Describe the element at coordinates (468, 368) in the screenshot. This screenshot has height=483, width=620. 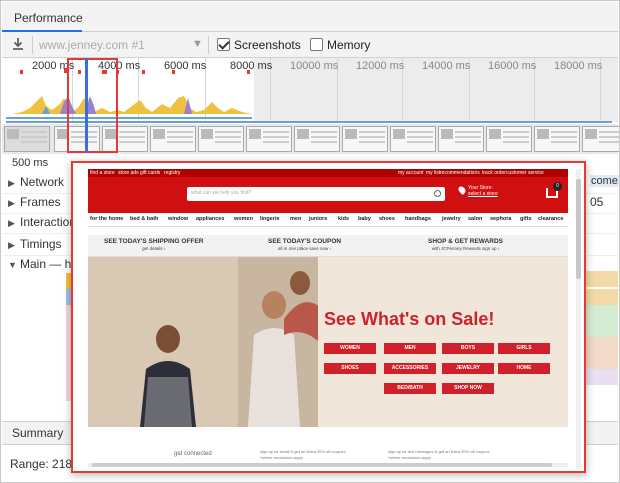
I see `hero-button: JEWELRY` at that location.